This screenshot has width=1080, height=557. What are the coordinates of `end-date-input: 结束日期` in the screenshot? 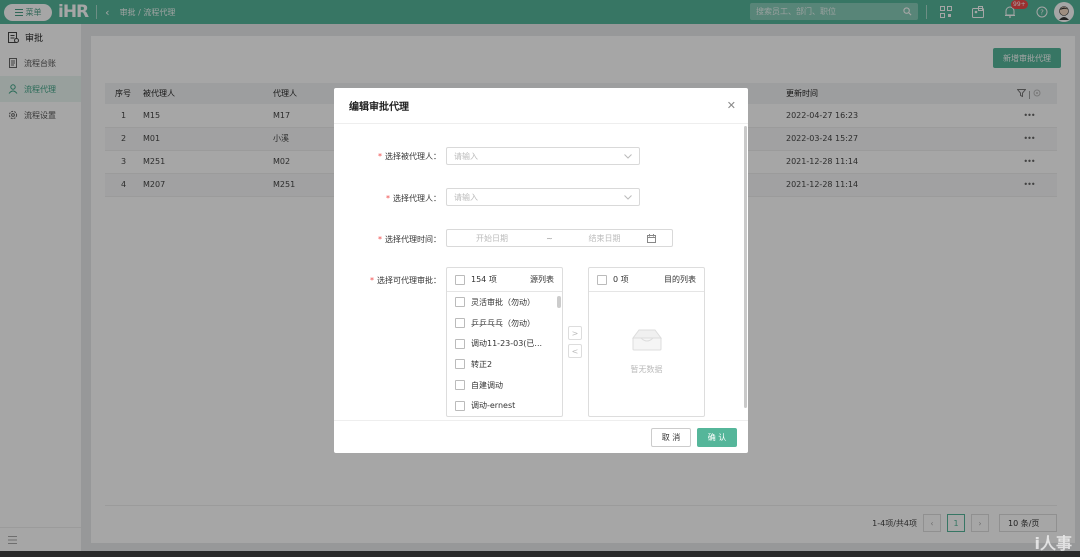 It's located at (604, 238).